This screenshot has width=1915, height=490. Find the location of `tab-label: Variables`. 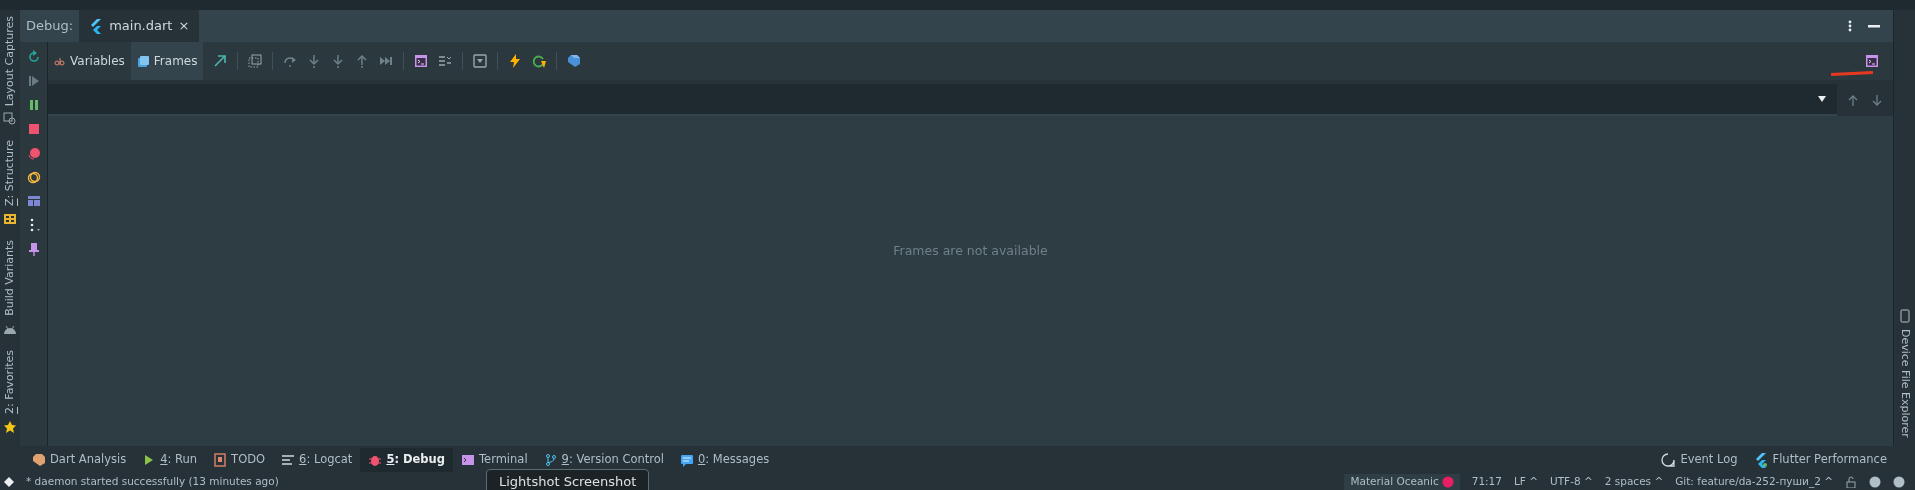

tab-label: Variables is located at coordinates (97, 61).